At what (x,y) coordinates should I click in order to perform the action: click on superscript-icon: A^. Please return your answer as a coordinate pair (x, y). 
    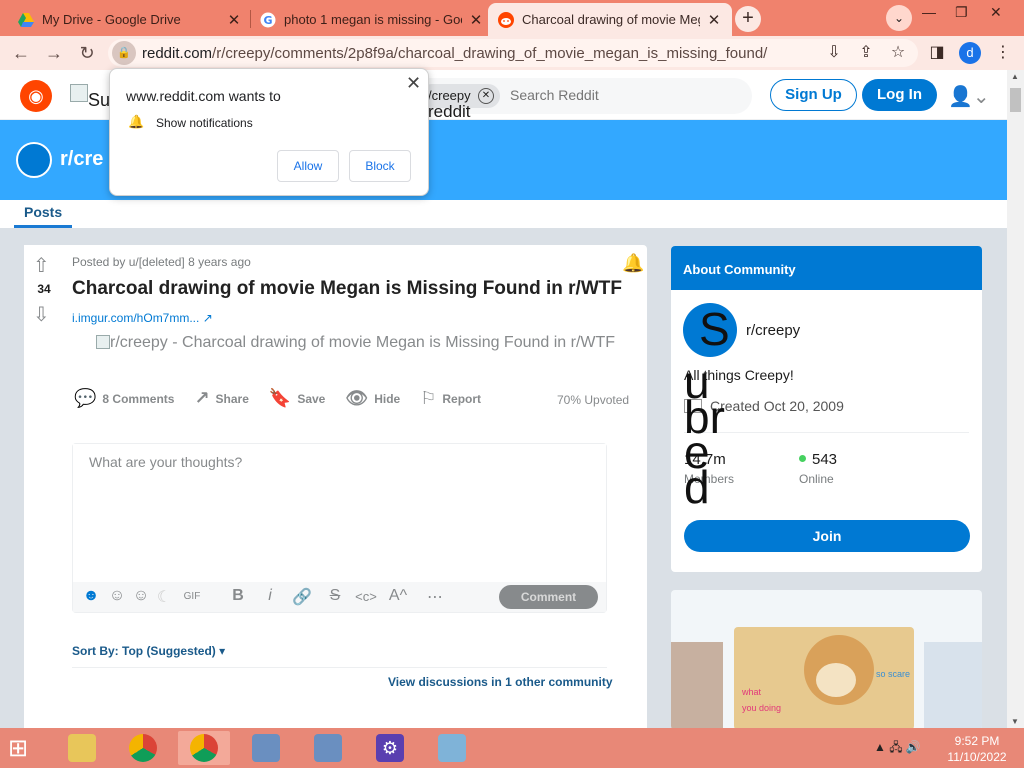
    Looking at the image, I should click on (398, 596).